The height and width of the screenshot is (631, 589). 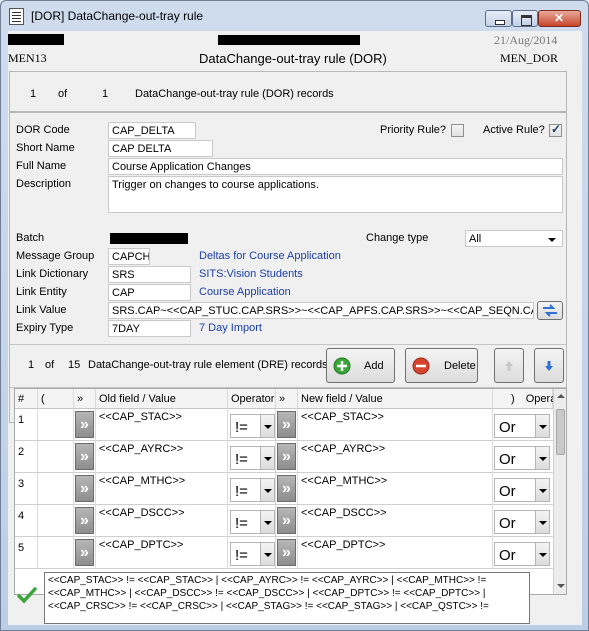 What do you see at coordinates (507, 555) in the screenshot?
I see `operand-value: Or` at bounding box center [507, 555].